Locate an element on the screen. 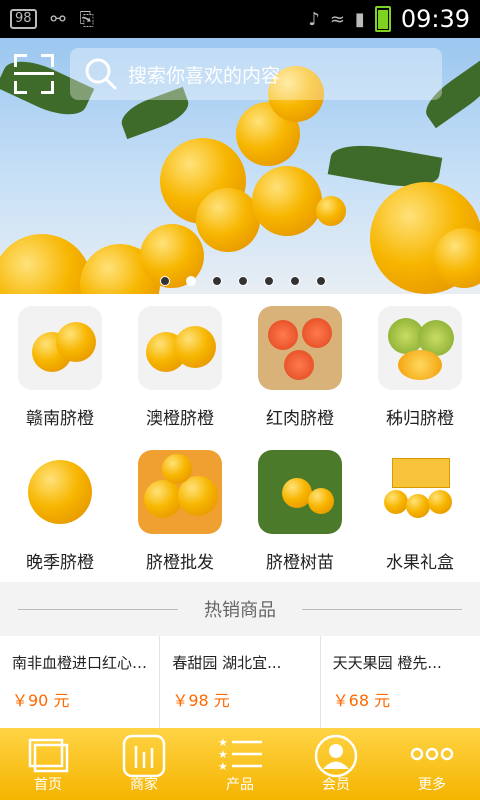  tab-label: 产品 is located at coordinates (240, 785).